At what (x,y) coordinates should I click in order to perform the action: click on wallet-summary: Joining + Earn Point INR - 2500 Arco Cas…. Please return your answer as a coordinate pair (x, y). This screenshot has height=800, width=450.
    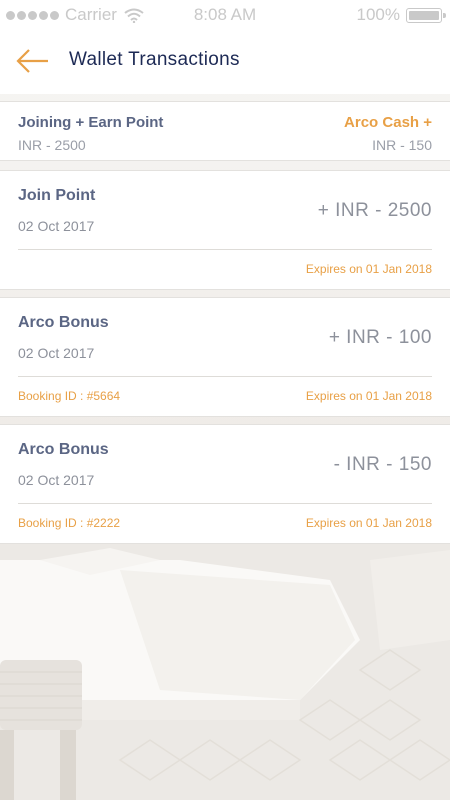
    Looking at the image, I should click on (225, 131).